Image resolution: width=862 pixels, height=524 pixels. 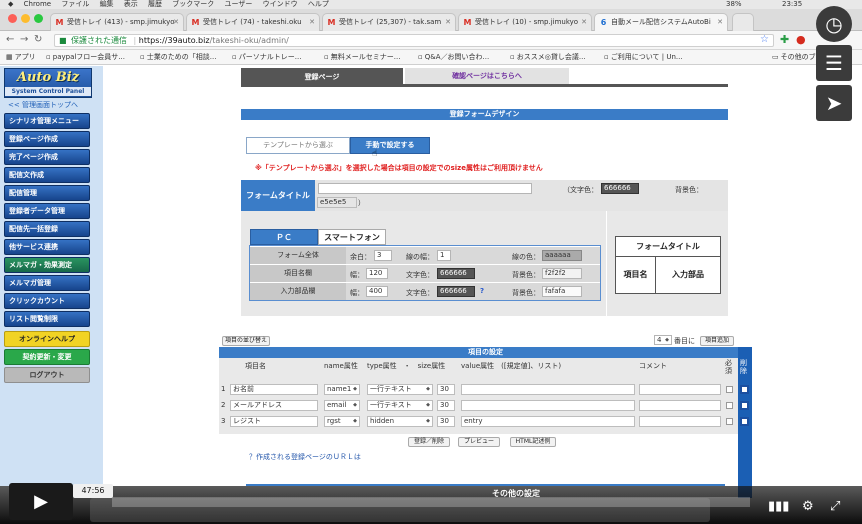 What do you see at coordinates (47, 247) in the screenshot?
I see `sidebar-item-integrations: 他サービス連携` at bounding box center [47, 247].